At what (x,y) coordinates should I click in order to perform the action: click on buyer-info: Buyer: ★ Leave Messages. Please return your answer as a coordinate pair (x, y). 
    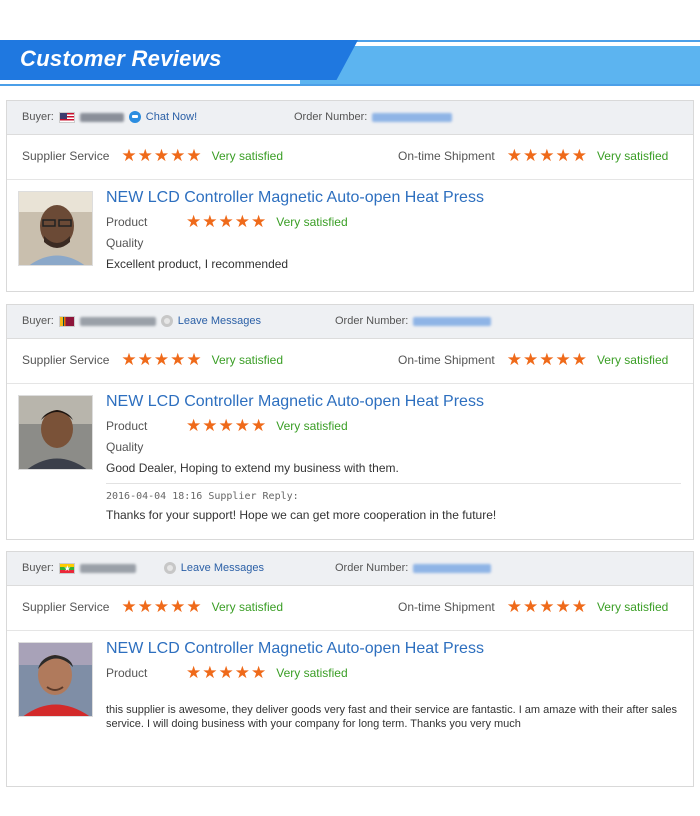
    Looking at the image, I should click on (143, 568).